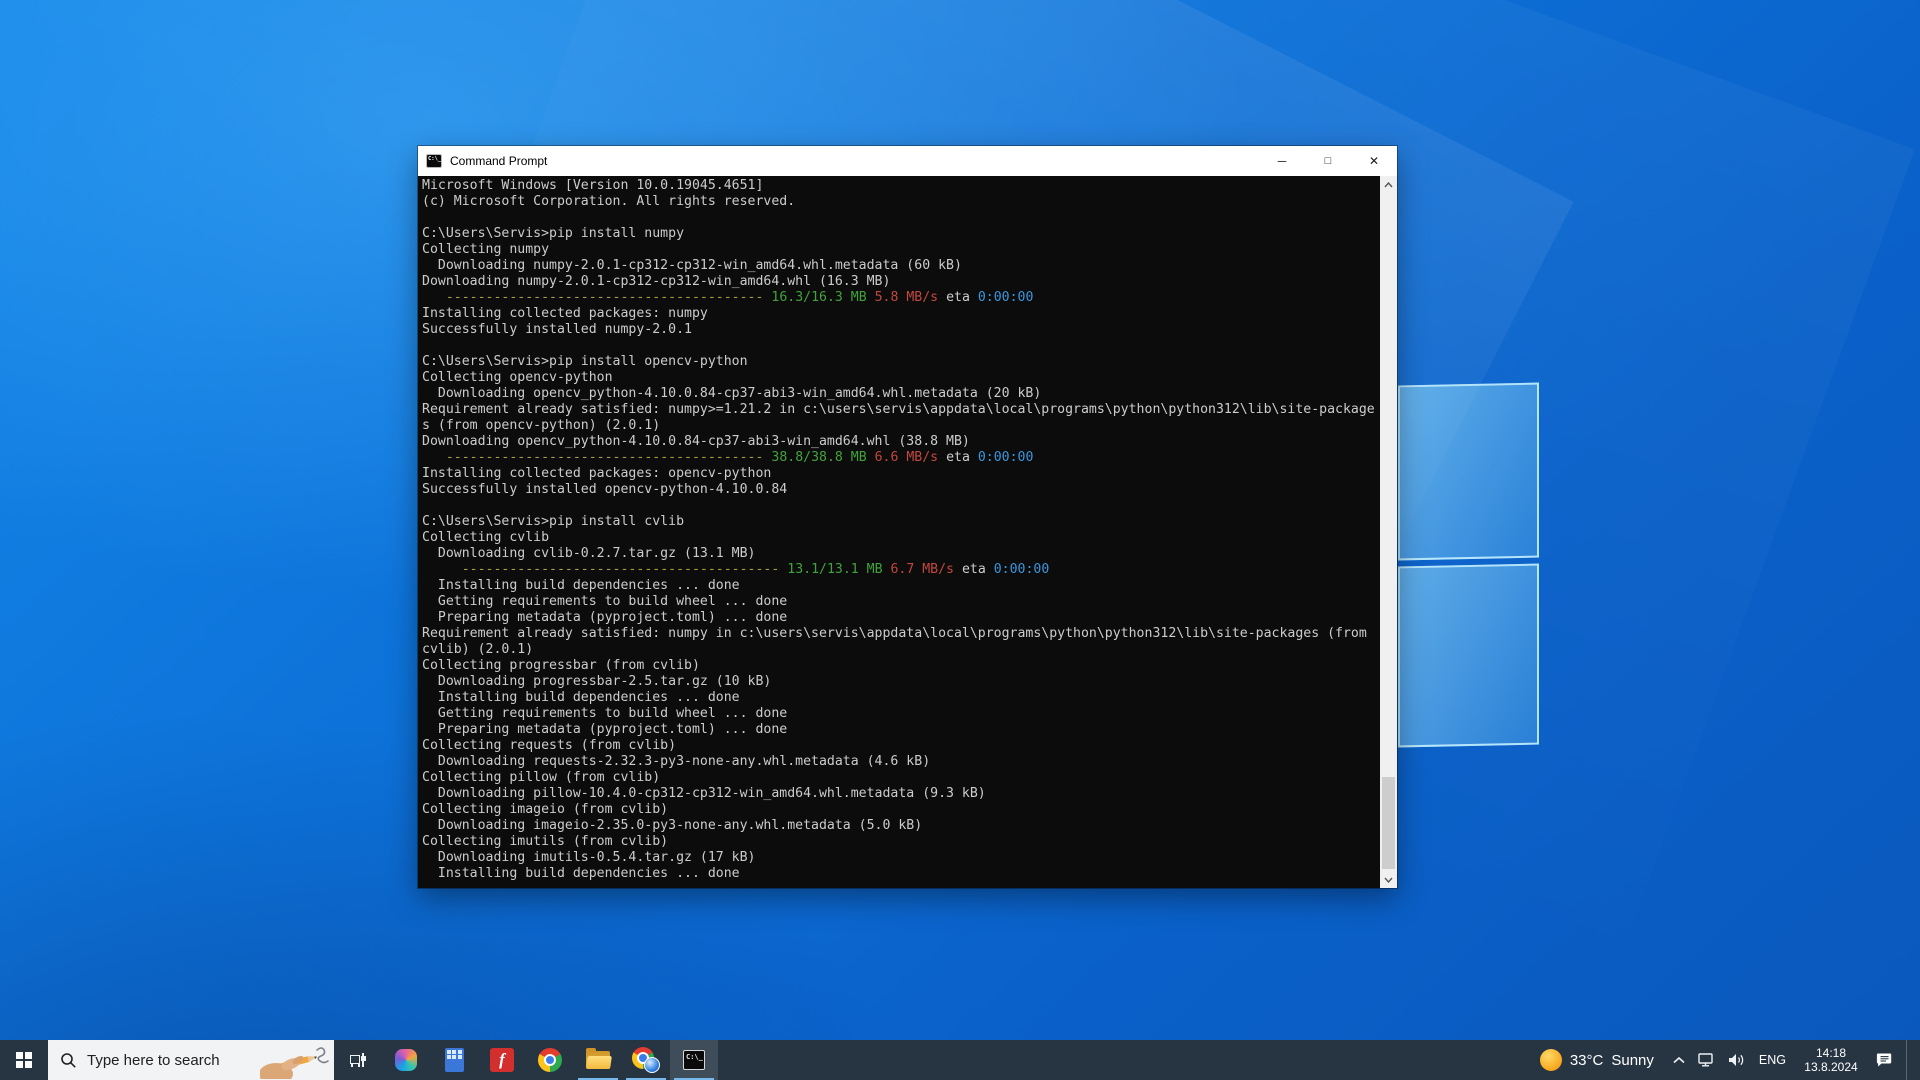  I want to click on scroll-down-button, so click(1388, 879).